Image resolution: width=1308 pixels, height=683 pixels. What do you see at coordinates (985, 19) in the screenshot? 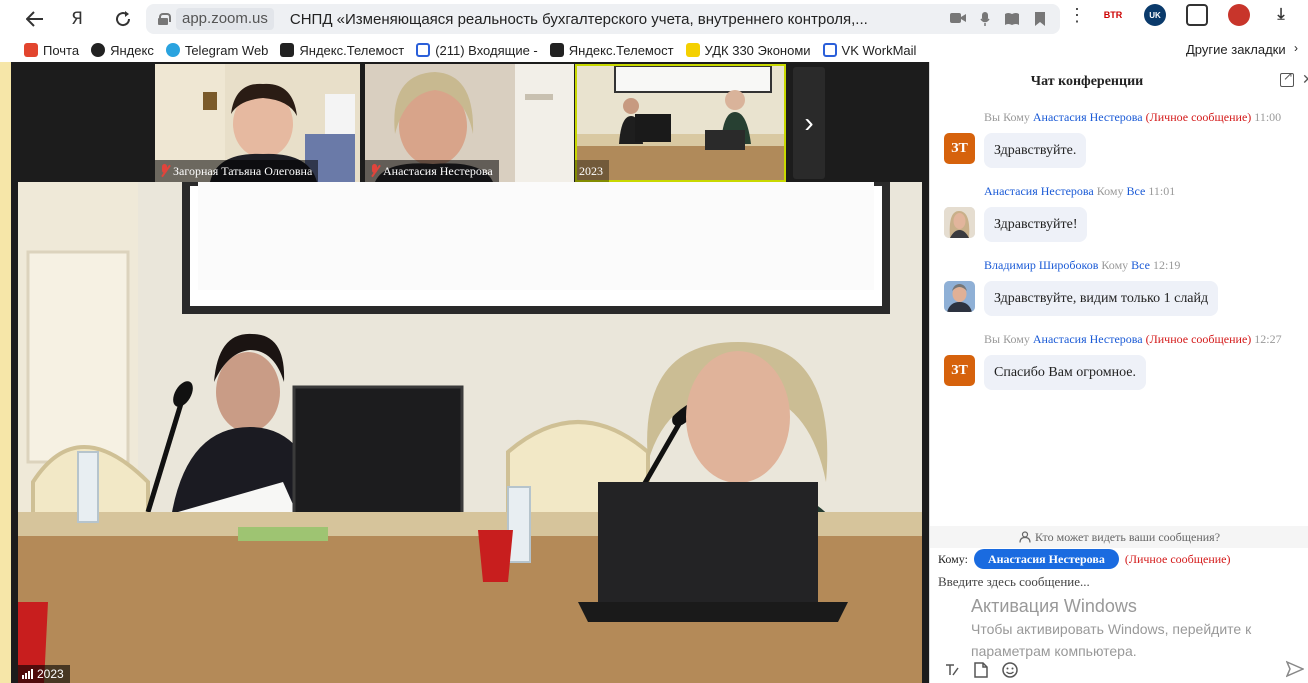
I see `microphone-icon` at bounding box center [985, 19].